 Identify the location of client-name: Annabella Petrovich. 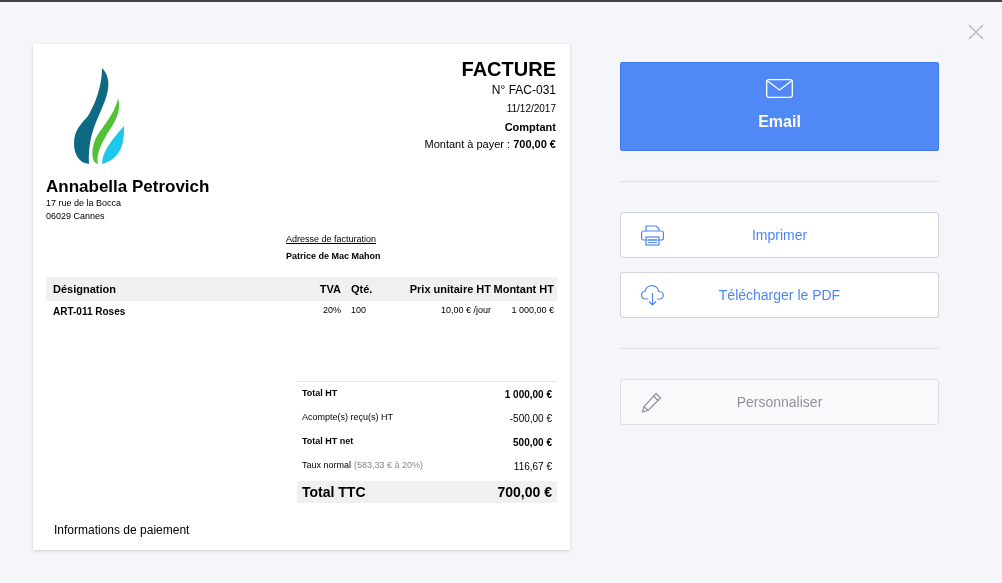
(128, 187).